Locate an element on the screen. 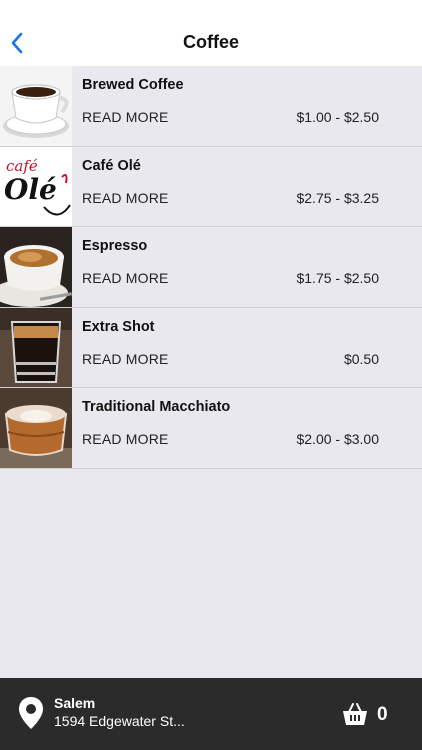  espresso-image is located at coordinates (36, 267).